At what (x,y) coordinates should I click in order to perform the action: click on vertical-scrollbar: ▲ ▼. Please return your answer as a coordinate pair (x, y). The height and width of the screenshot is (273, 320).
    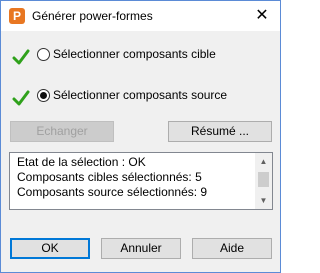
    Looking at the image, I should click on (263, 181).